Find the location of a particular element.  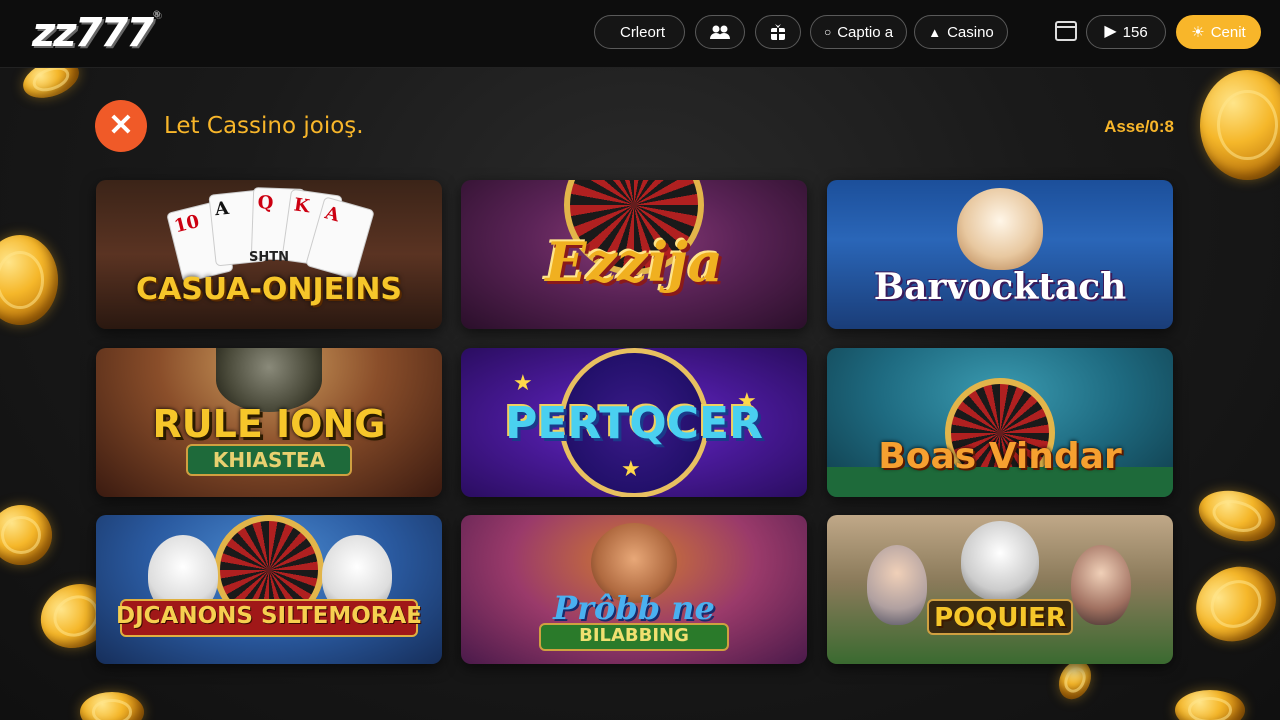

dog-mascot-art is located at coordinates (1000, 229).